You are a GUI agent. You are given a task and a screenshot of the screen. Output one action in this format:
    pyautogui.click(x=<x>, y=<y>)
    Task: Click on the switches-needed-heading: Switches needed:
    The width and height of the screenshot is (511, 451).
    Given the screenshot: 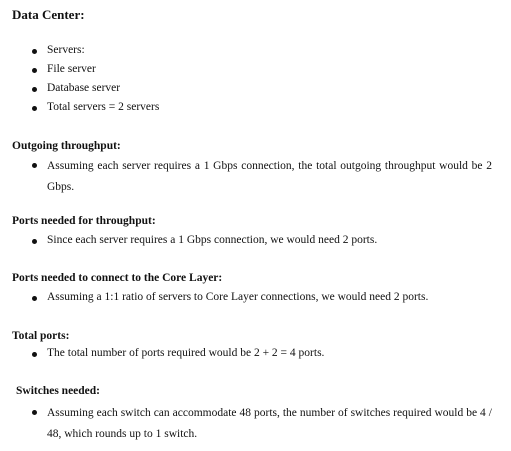 What is the action you would take?
    pyautogui.click(x=58, y=391)
    